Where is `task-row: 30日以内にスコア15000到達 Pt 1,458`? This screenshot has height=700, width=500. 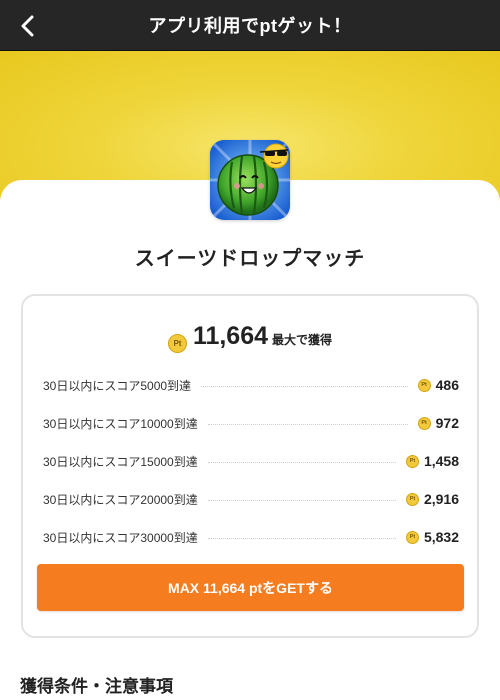 task-row: 30日以内にスコア15000到達 Pt 1,458 is located at coordinates (251, 461).